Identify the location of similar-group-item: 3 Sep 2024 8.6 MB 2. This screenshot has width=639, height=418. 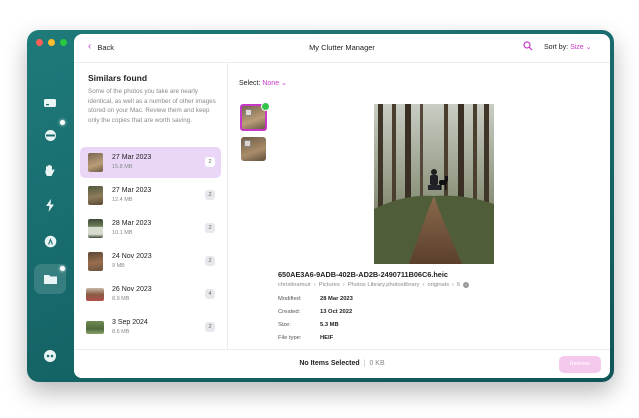
(150, 327).